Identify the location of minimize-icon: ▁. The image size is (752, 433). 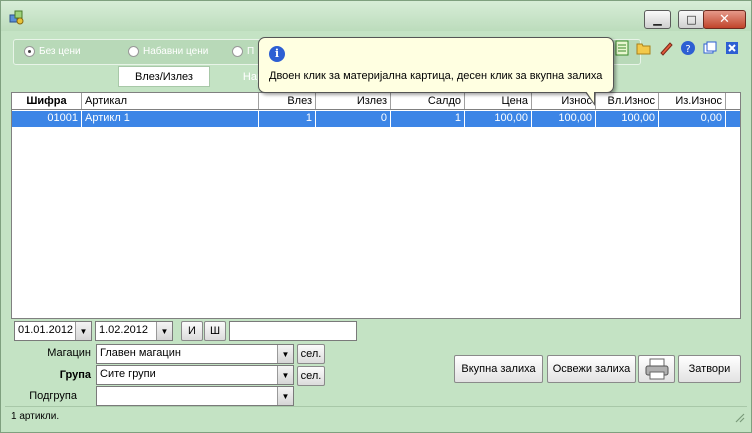
(657, 19).